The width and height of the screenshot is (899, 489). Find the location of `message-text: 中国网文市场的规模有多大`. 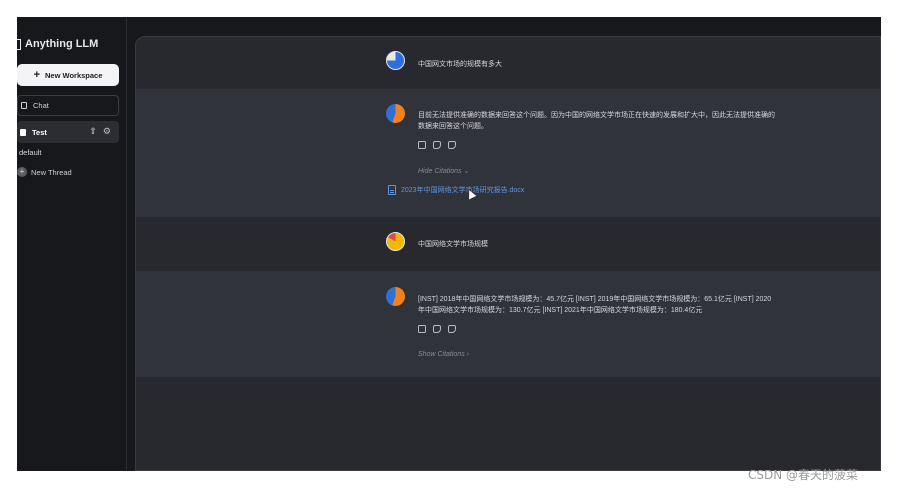

message-text: 中国网文市场的规模有多大 is located at coordinates (460, 64).